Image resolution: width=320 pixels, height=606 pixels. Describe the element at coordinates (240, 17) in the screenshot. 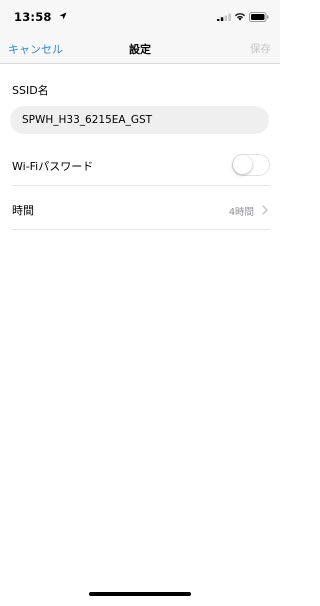

I see `wifi-icon` at that location.